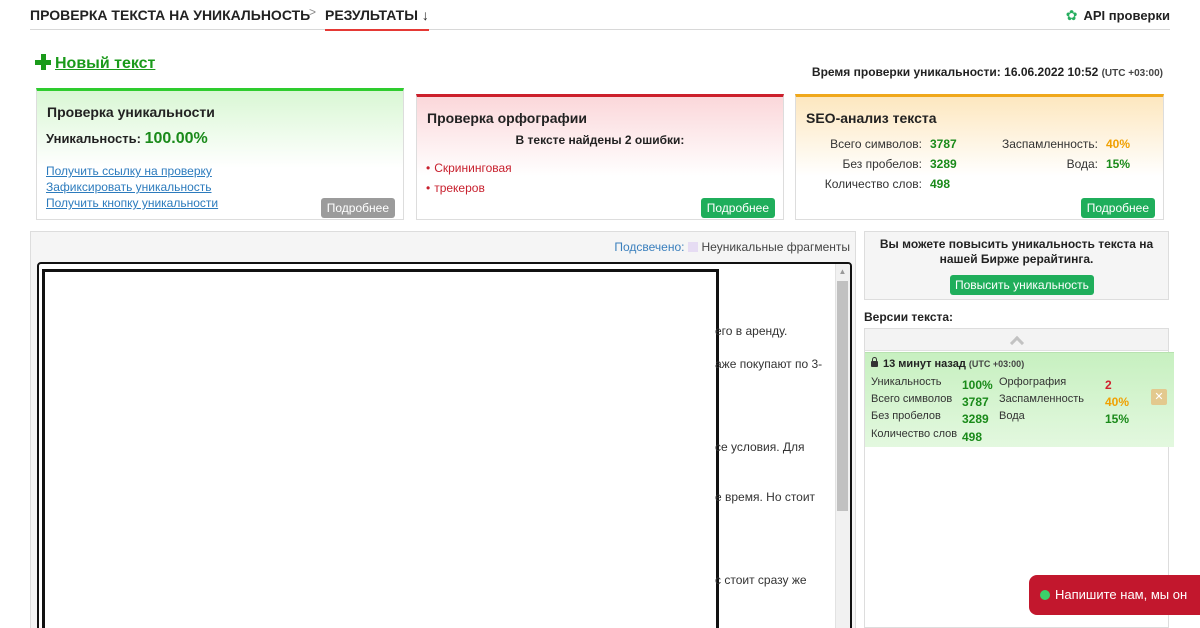 This screenshot has height=628, width=1200. Describe the element at coordinates (1117, 419) in the screenshot. I see `version-water-value: 15%` at that location.